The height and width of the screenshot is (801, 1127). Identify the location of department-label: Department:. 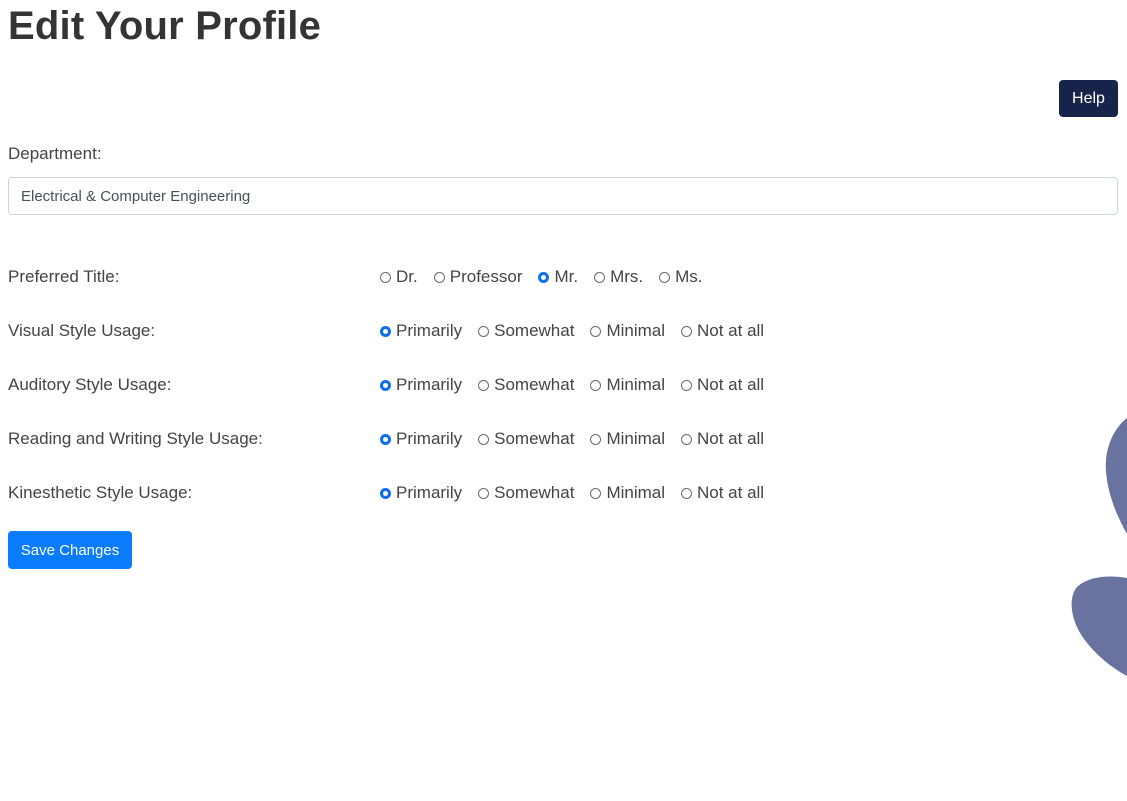
(55, 153).